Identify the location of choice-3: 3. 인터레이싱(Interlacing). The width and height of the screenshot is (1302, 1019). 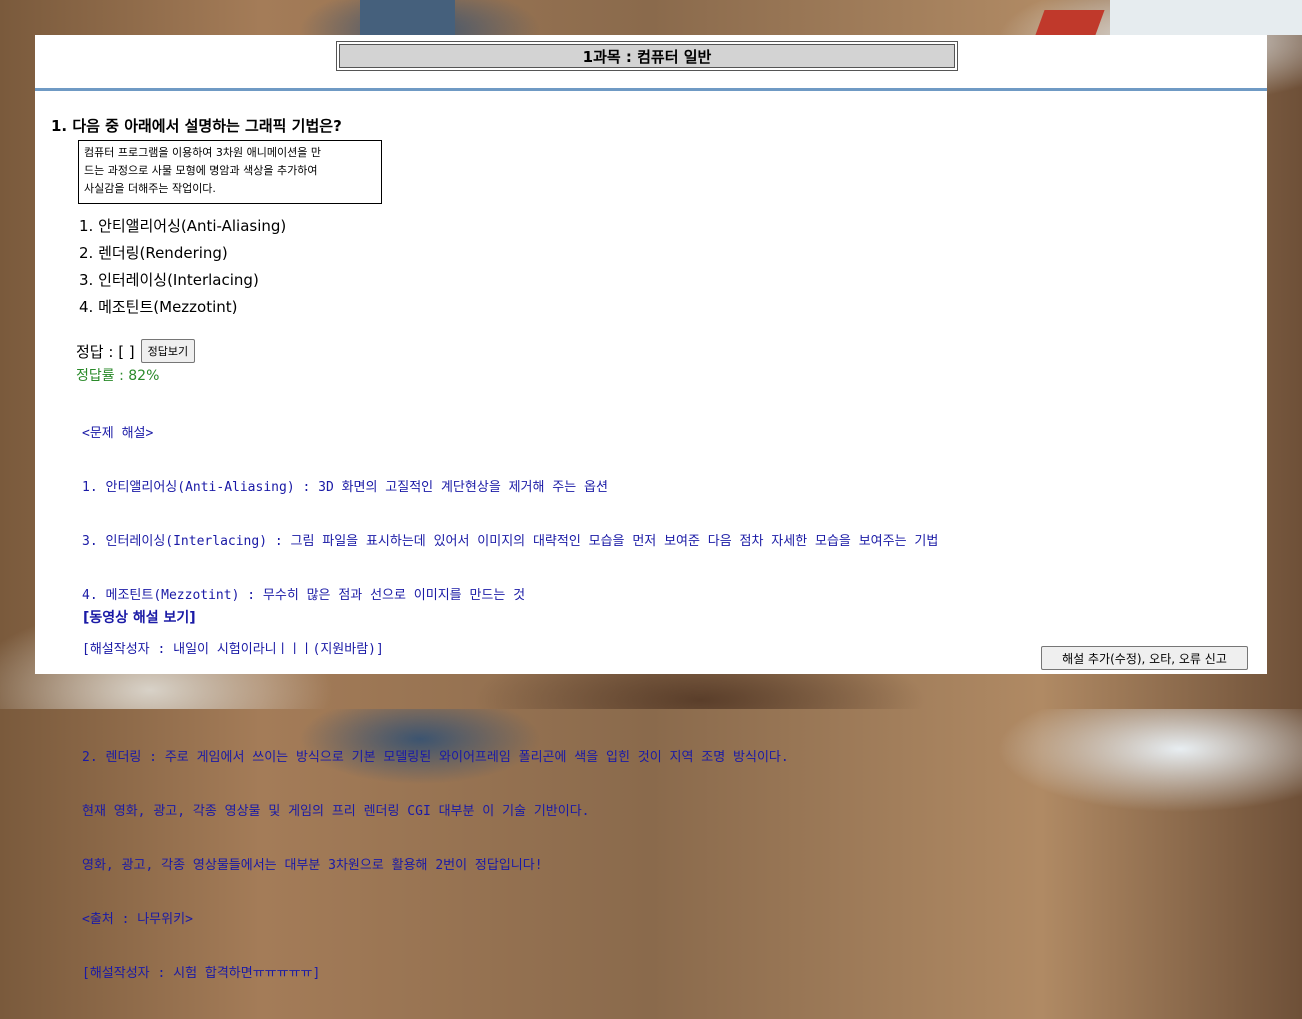
(169, 280).